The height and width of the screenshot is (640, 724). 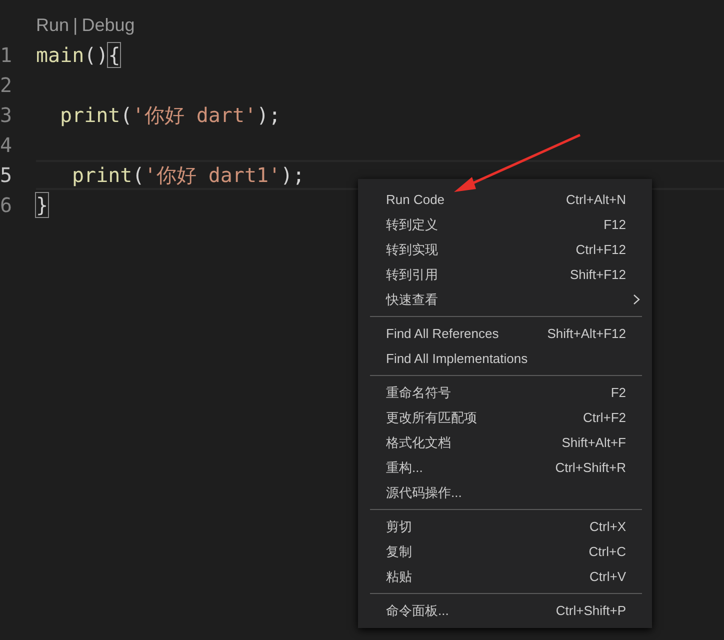 What do you see at coordinates (7, 205) in the screenshot?
I see `line-number: 6` at bounding box center [7, 205].